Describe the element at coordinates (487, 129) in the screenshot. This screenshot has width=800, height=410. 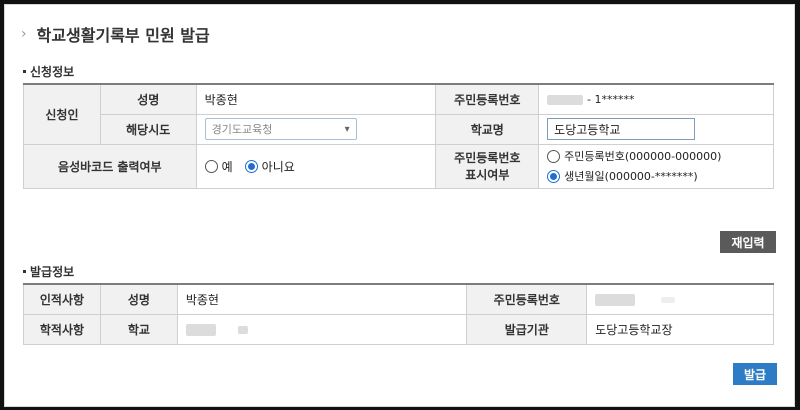
I see `school-label: 학교명` at that location.